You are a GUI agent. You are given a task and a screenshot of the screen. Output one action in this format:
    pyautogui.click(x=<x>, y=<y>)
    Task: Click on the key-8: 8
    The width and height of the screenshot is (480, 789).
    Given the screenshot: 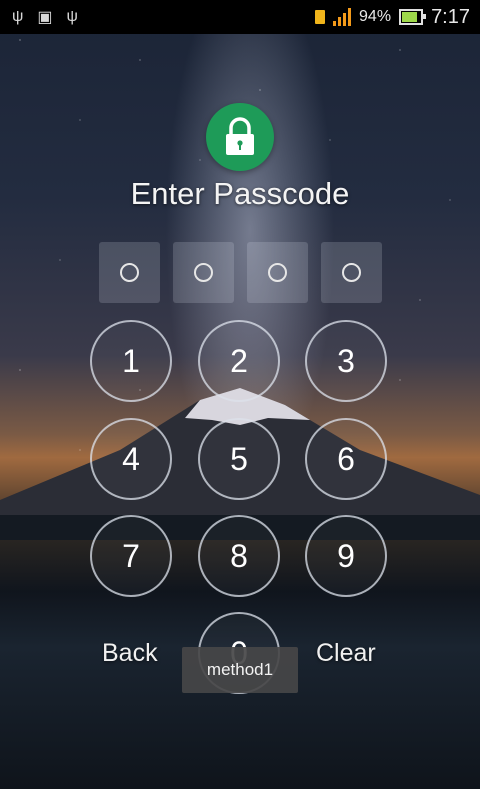 What is the action you would take?
    pyautogui.click(x=239, y=556)
    